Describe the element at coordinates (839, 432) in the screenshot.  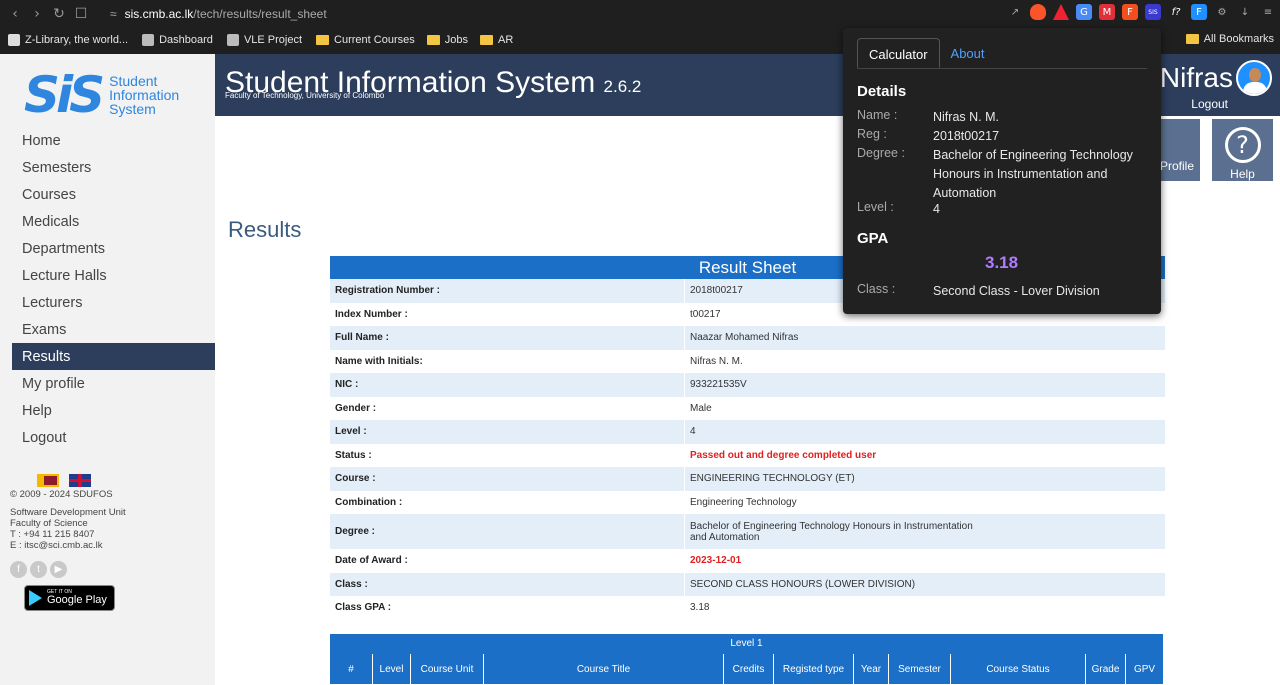
I see `result-value: 4` at that location.